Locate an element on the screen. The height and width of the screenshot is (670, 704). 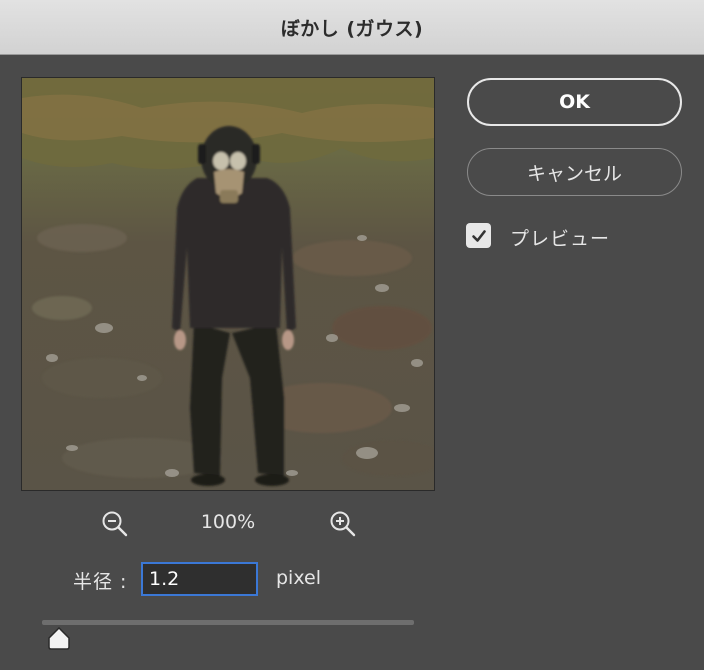
radius-slider-thumb is located at coordinates (59, 638).